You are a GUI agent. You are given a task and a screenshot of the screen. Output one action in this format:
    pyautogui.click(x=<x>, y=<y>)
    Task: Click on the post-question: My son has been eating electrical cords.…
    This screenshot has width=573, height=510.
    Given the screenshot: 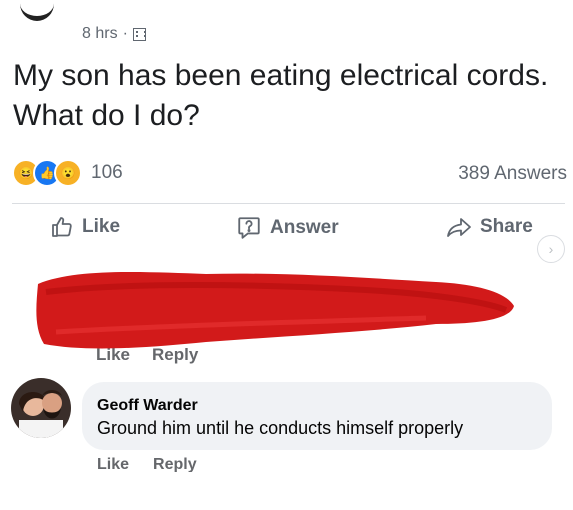 What is the action you would take?
    pyautogui.click(x=281, y=95)
    